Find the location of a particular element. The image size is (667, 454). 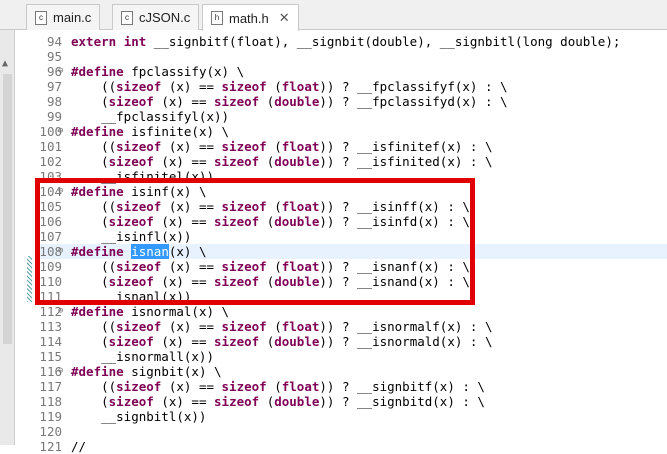

code-text: #define isnormal(x) \ is located at coordinates (150, 311).